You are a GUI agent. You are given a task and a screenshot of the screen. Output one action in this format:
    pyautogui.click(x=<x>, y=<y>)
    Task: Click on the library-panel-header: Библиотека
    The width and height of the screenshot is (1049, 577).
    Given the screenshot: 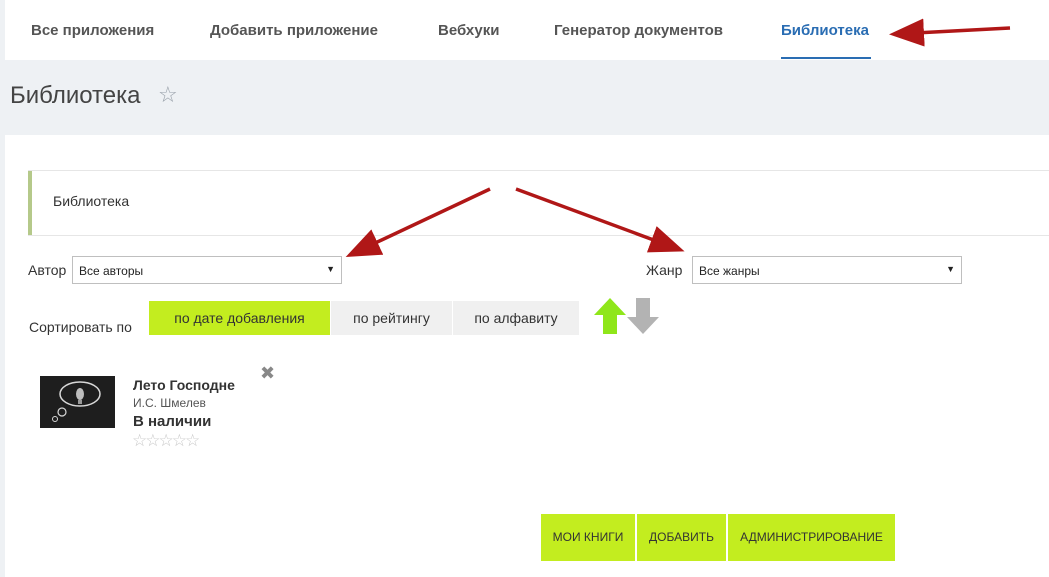 What is the action you would take?
    pyautogui.click(x=538, y=203)
    